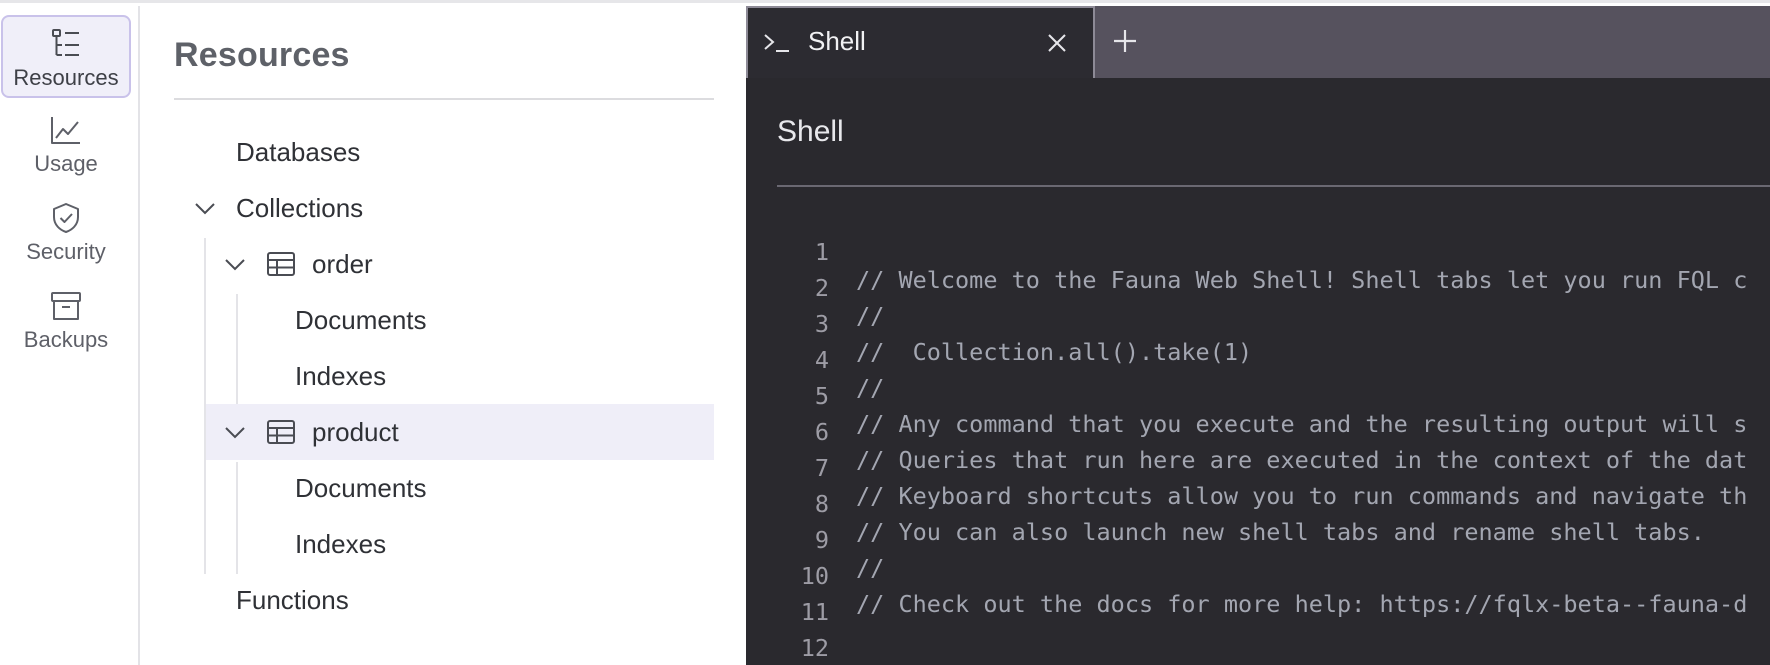 The image size is (1770, 665). I want to click on chart-line-icon, so click(65, 130).